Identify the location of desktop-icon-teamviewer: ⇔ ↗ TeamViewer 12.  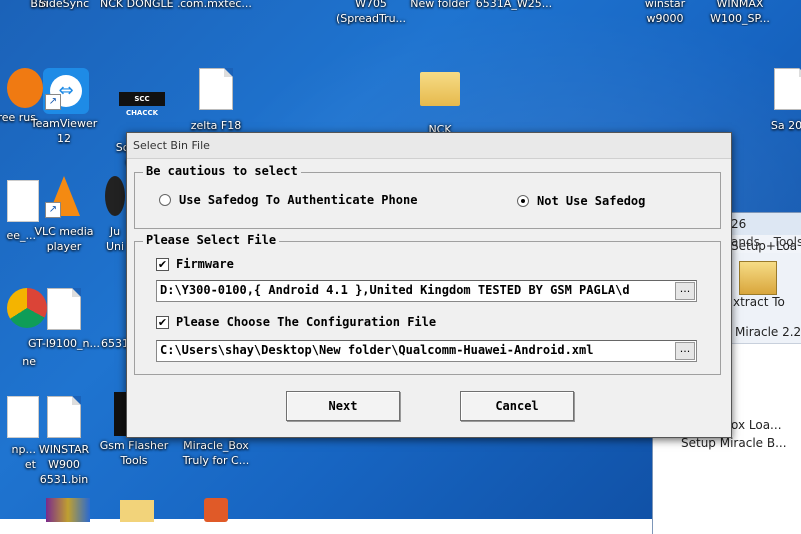
(64, 107).